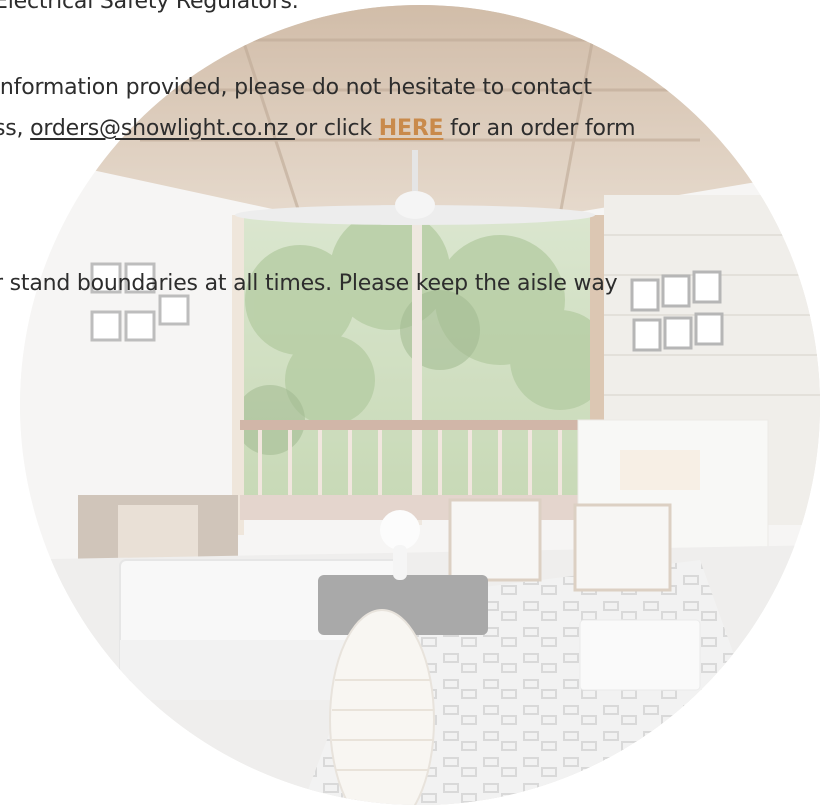  What do you see at coordinates (411, 128) in the screenshot?
I see `order-form-here-link: HERE` at bounding box center [411, 128].